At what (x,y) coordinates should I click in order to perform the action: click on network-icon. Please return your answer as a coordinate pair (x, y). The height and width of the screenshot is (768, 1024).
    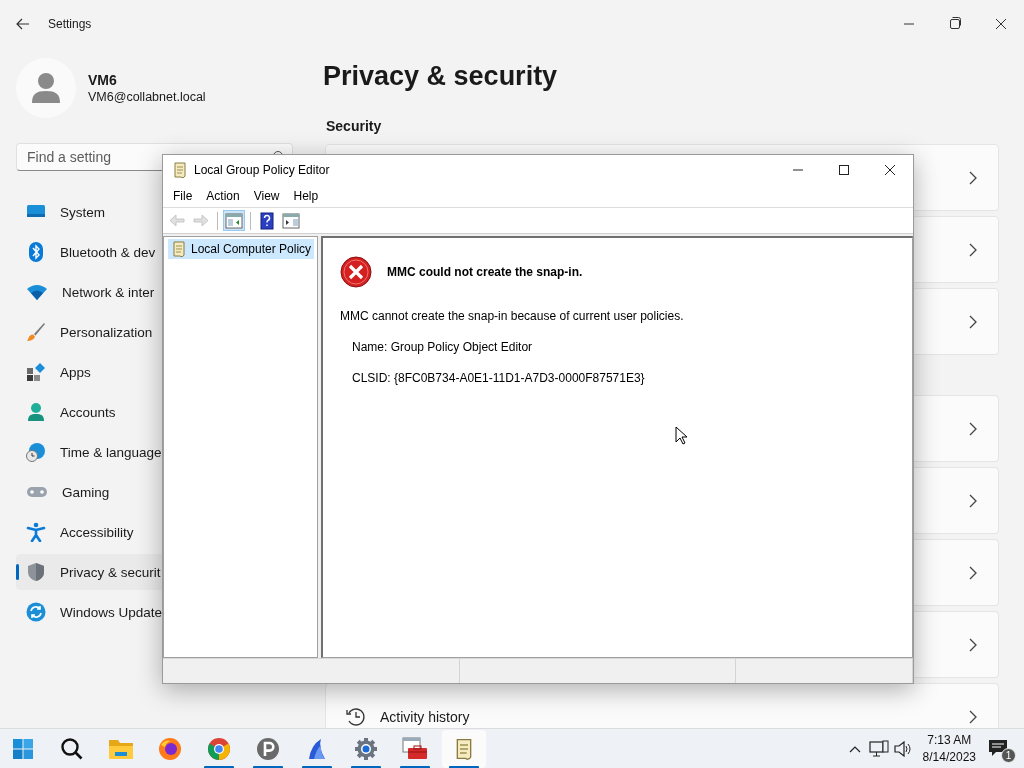
    Looking at the image, I should click on (878, 748).